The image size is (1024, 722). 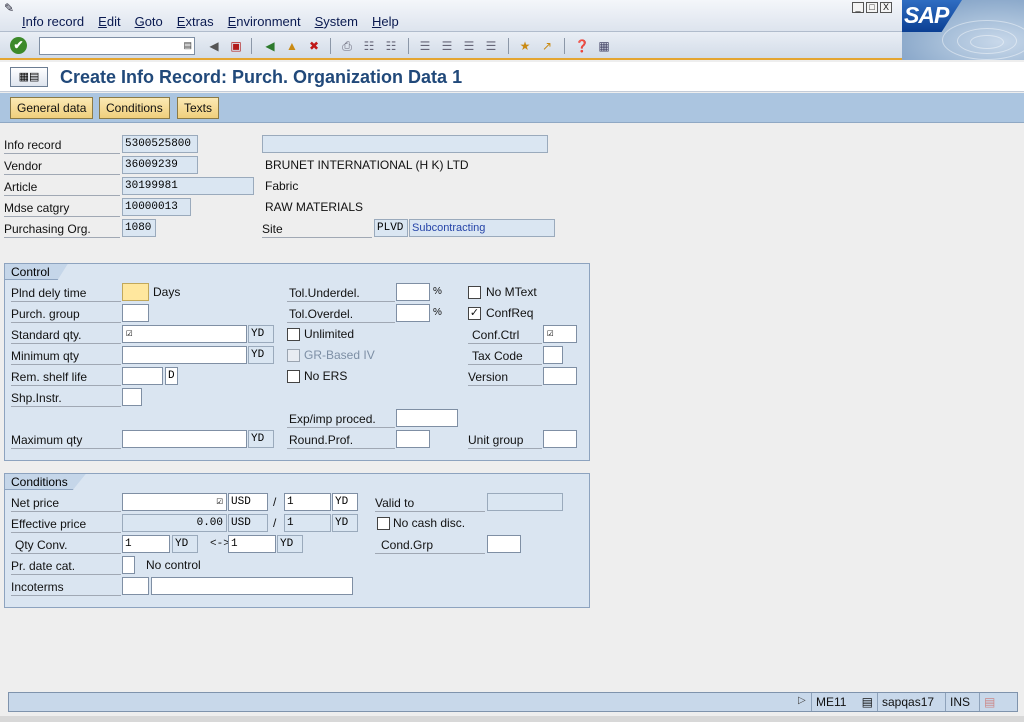 What do you see at coordinates (142, 376) in the screenshot?
I see `rem-shelf-life-field` at bounding box center [142, 376].